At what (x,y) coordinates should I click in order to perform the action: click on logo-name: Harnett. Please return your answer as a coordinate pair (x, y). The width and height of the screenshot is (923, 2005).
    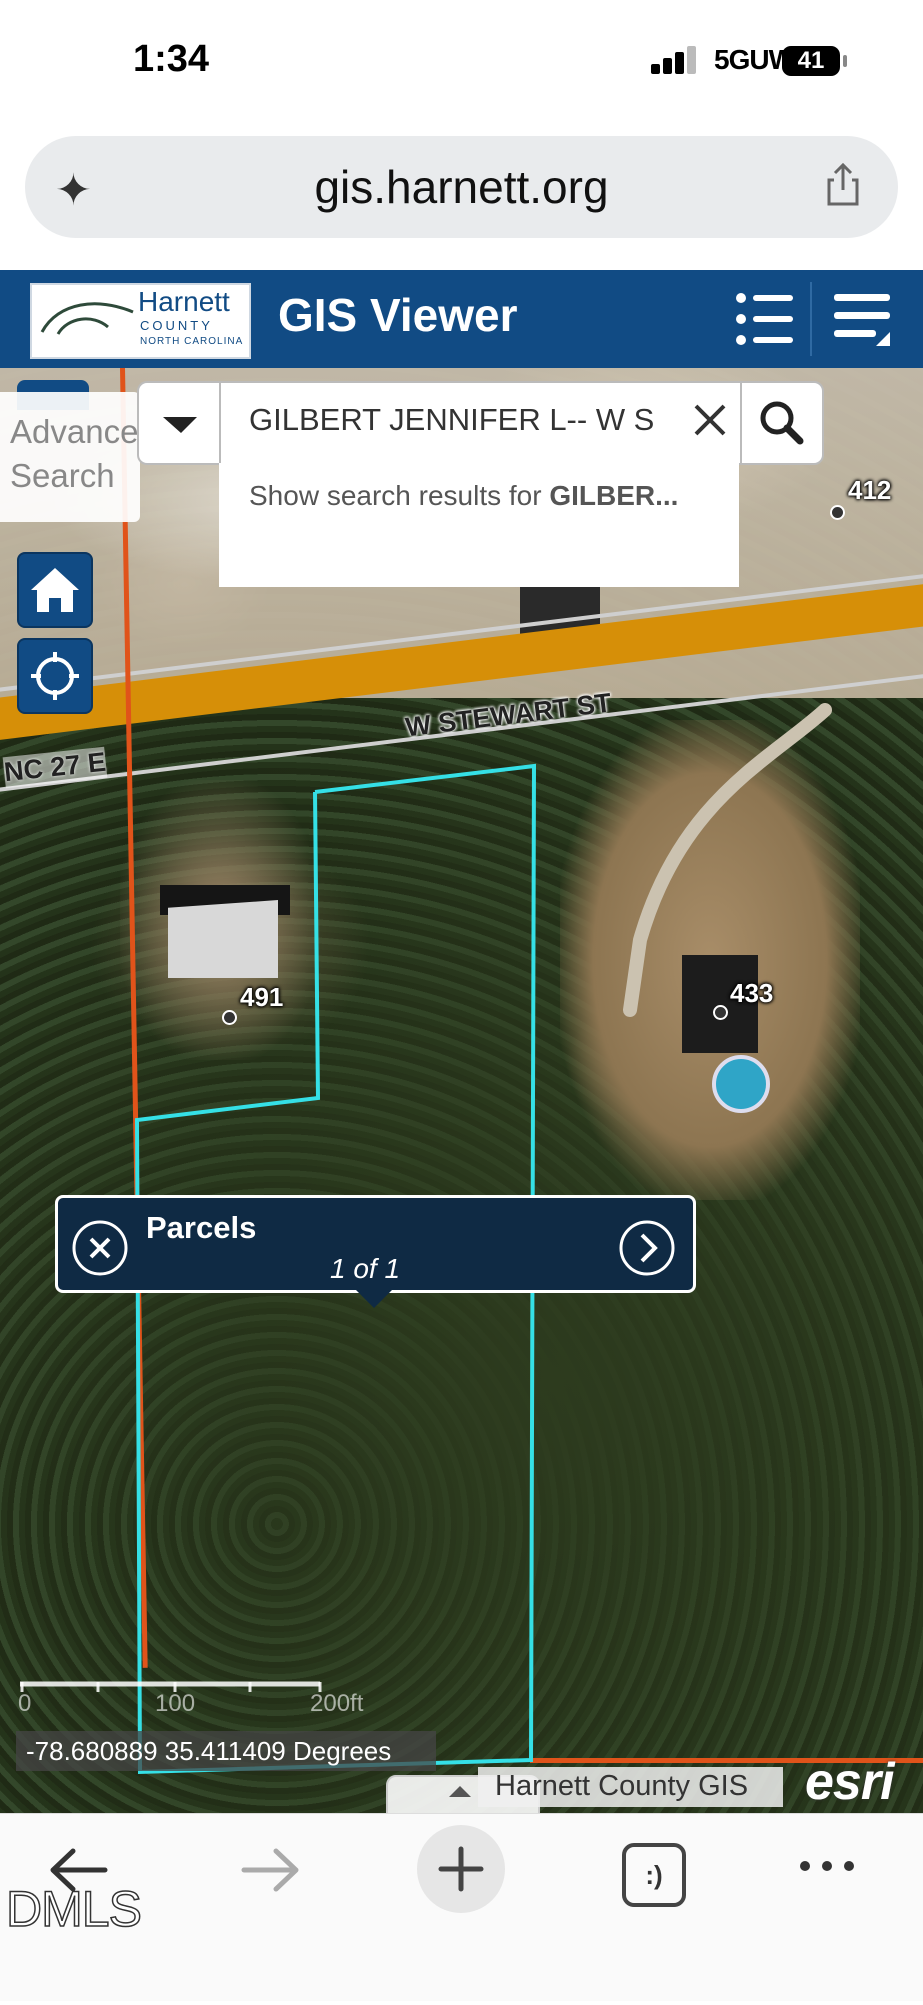
    Looking at the image, I should click on (184, 301).